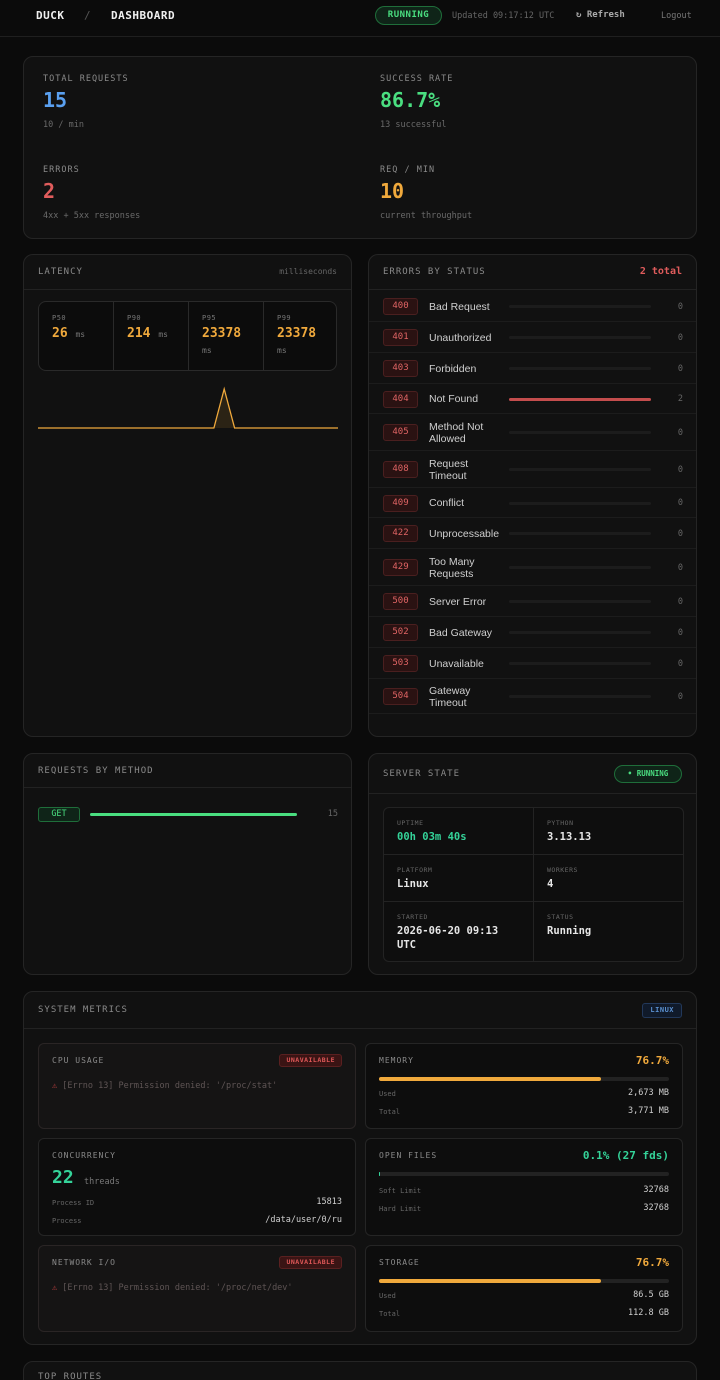  Describe the element at coordinates (609, 831) in the screenshot. I see `python-cell: PYTHON 3.13.13` at that location.